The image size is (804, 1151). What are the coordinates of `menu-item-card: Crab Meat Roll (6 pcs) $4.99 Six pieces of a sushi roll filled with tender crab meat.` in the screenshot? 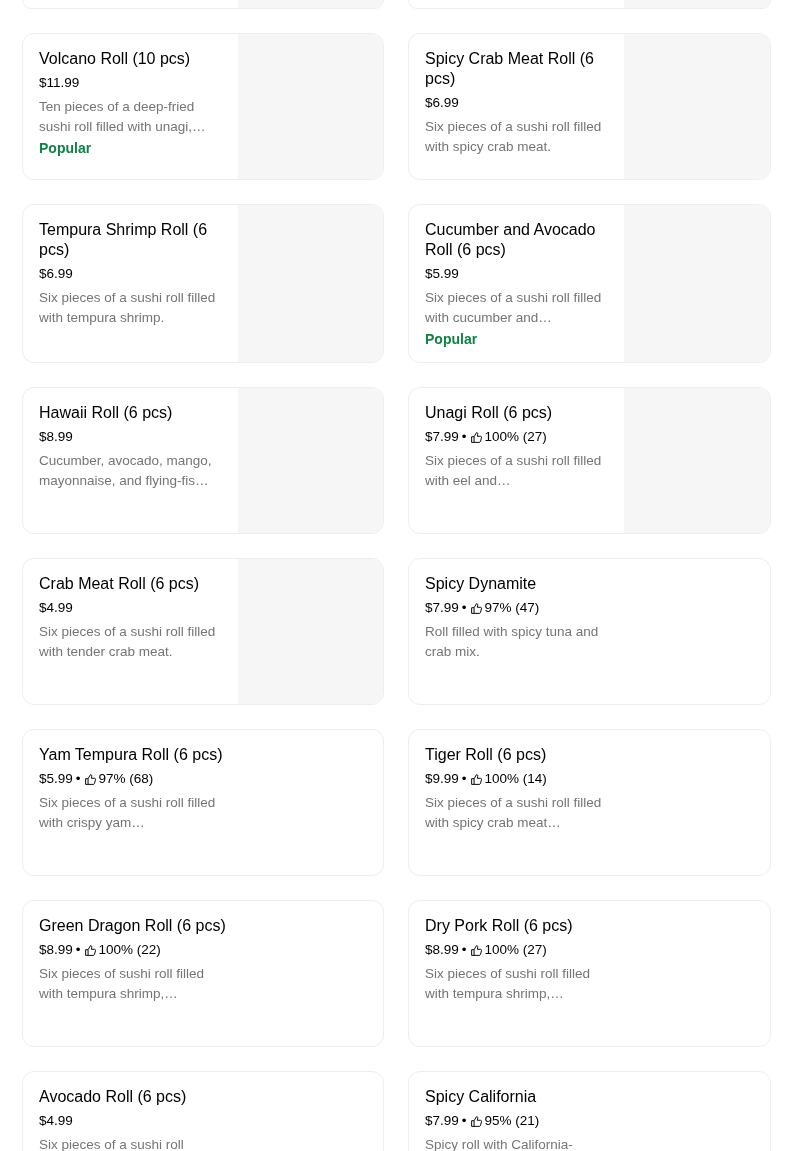 It's located at (203, 631).